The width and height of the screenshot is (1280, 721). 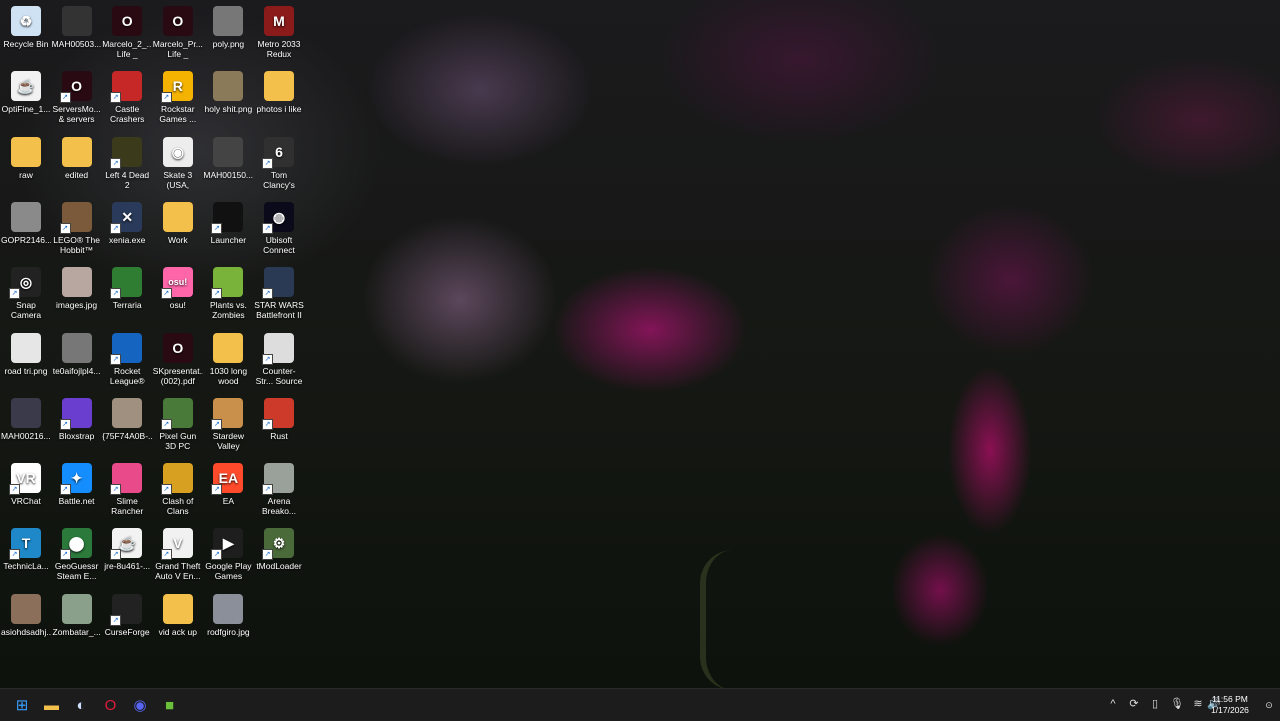 What do you see at coordinates (127, 613) in the screenshot?
I see `desktop-icon: ↗ CurseForge` at bounding box center [127, 613].